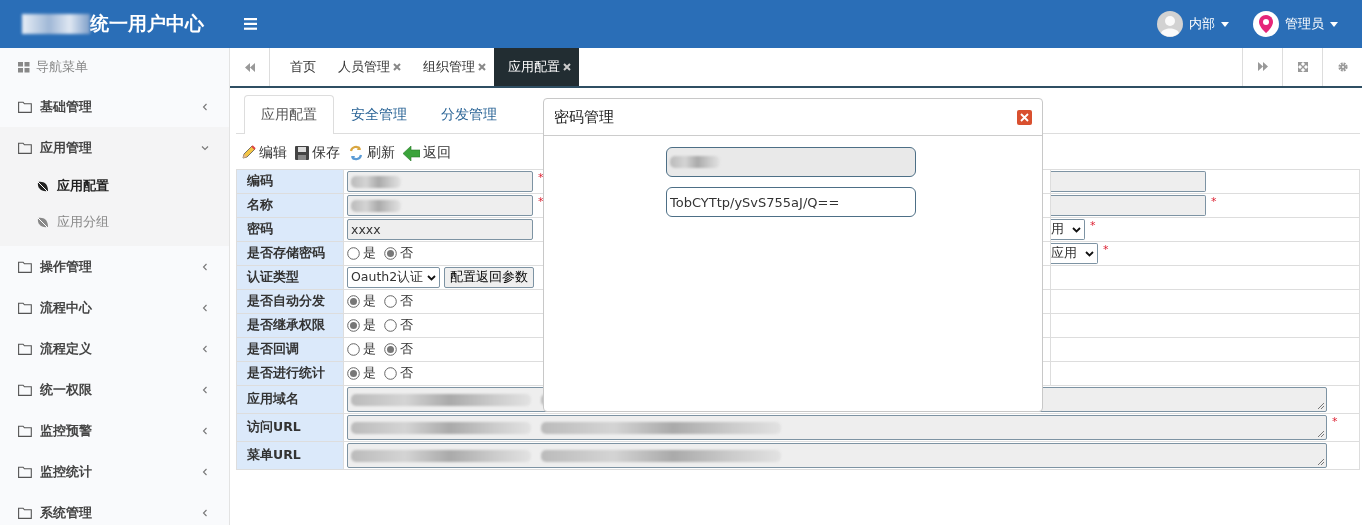  Describe the element at coordinates (300, 67) in the screenshot. I see `page-tab: 首页` at that location.